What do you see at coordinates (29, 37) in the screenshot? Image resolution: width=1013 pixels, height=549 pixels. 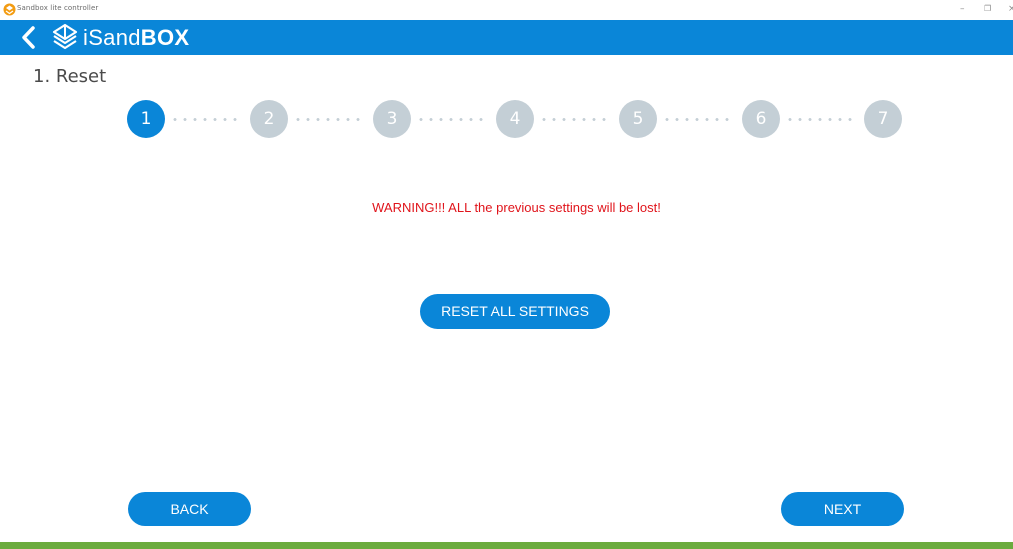 I see `chevron-left-icon` at bounding box center [29, 37].